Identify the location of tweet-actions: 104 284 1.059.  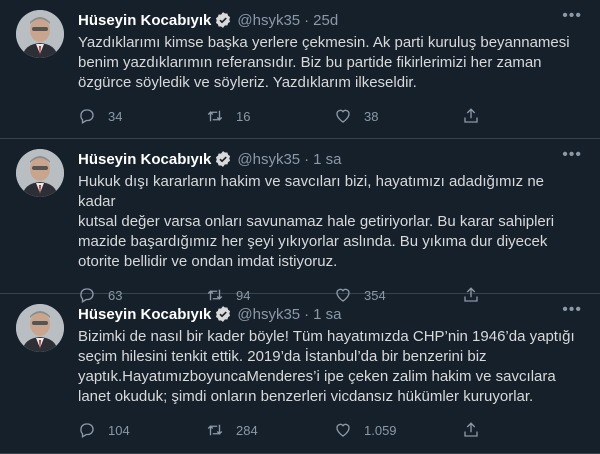
(331, 430).